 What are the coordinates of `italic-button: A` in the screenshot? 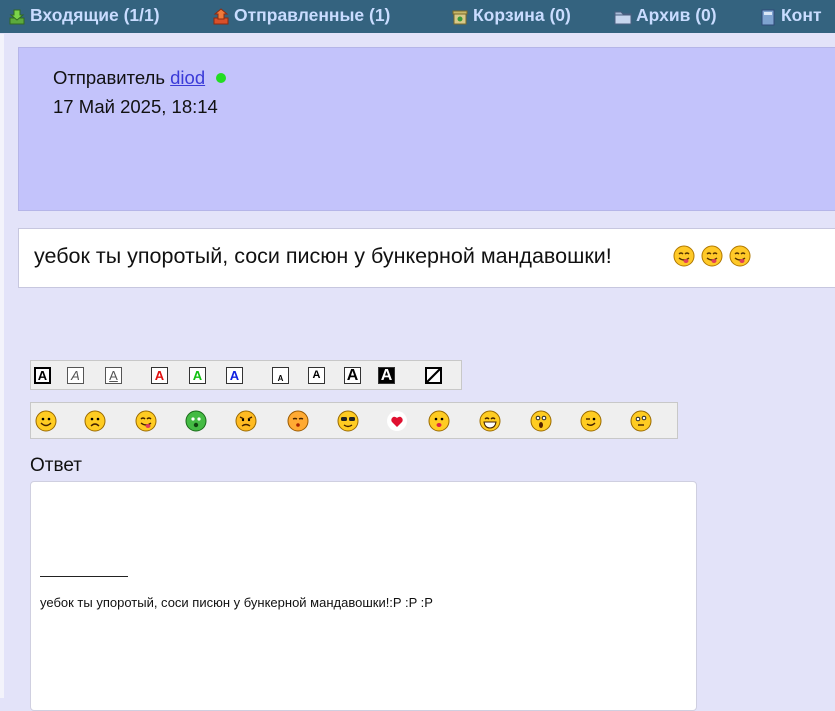 It's located at (75, 375).